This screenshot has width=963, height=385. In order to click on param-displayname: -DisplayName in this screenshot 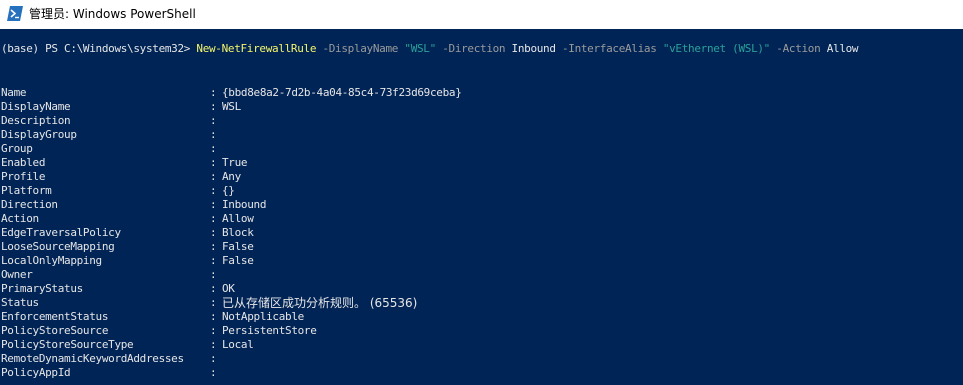, I will do `click(360, 48)`.